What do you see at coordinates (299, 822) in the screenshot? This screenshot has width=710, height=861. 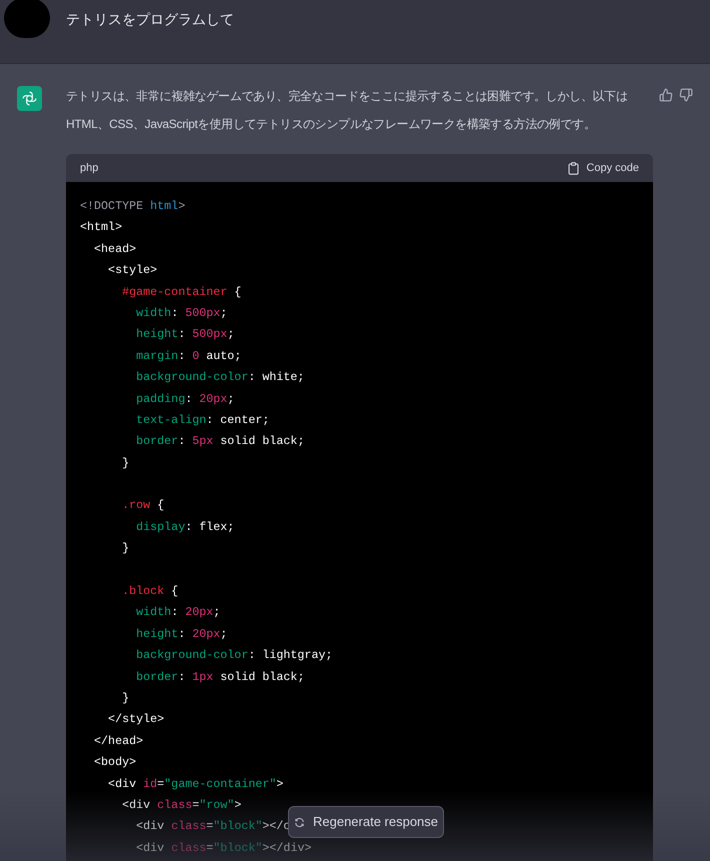 I see `refresh-icon` at bounding box center [299, 822].